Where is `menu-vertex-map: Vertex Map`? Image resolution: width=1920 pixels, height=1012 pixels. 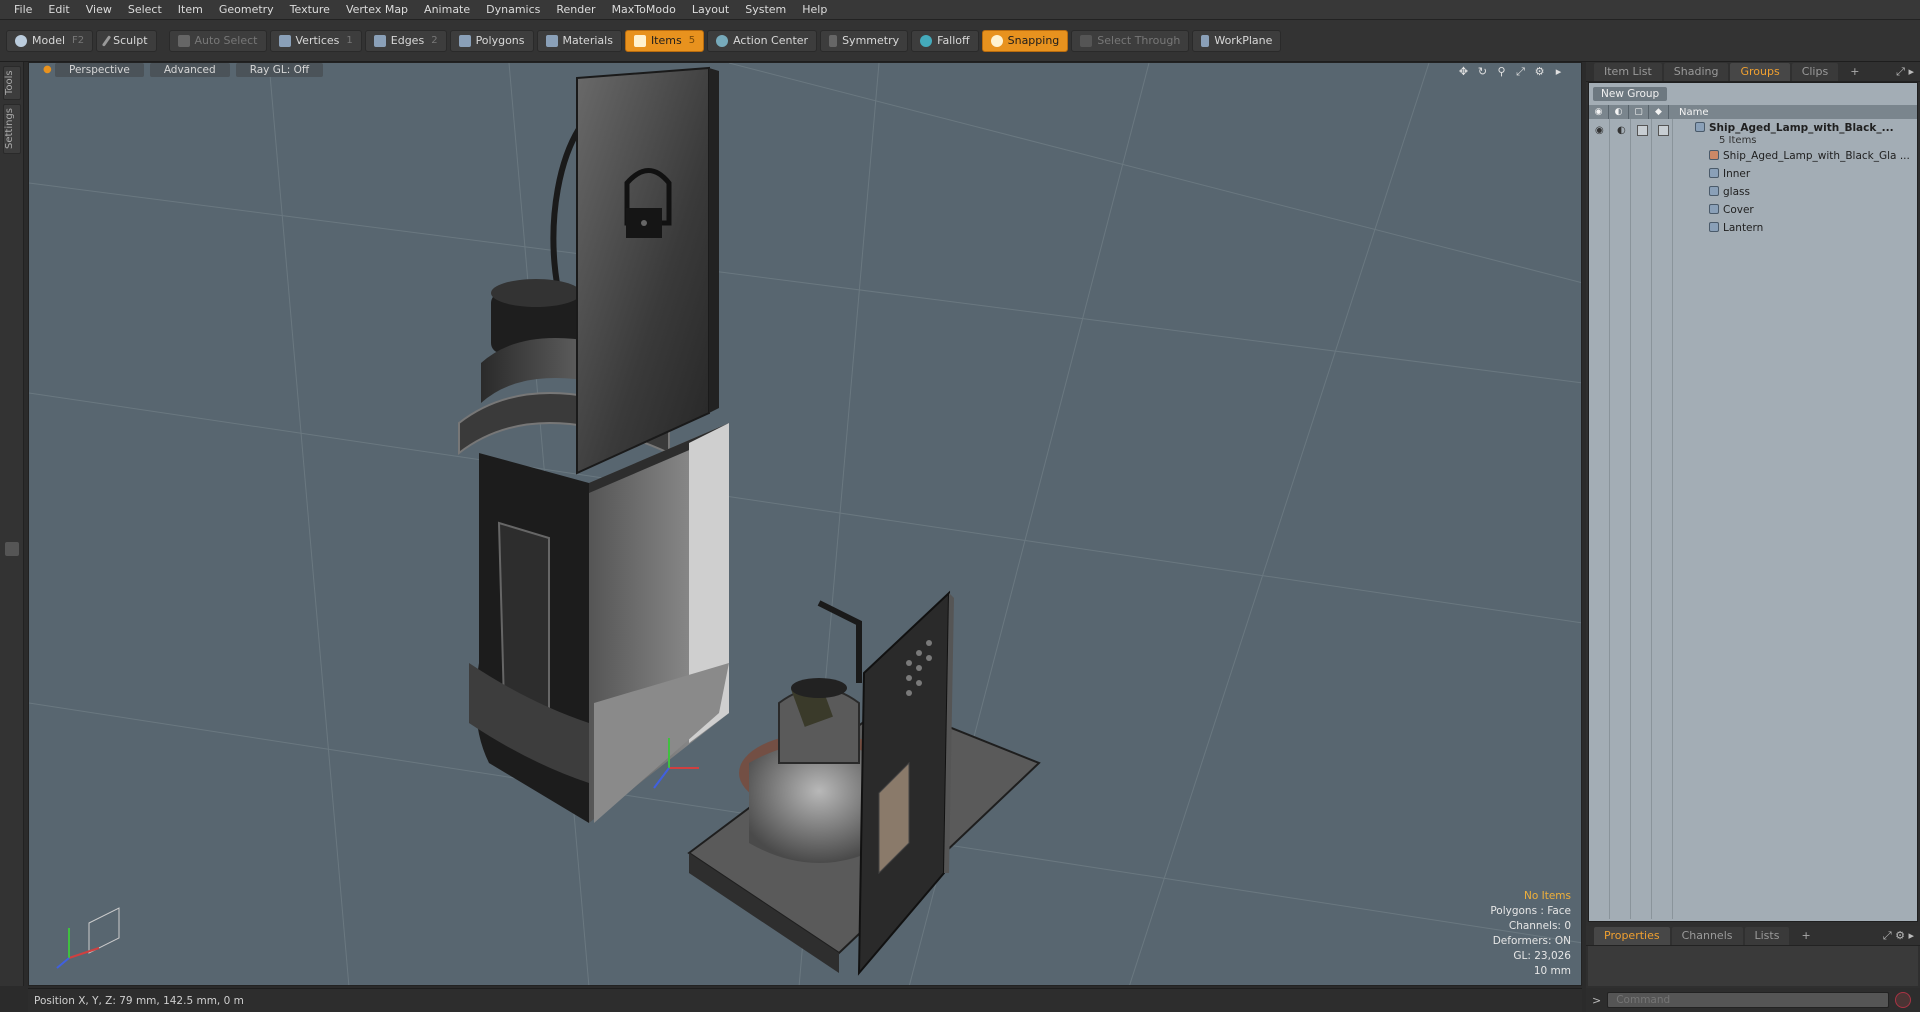 menu-vertex-map: Vertex Map is located at coordinates (377, 10).